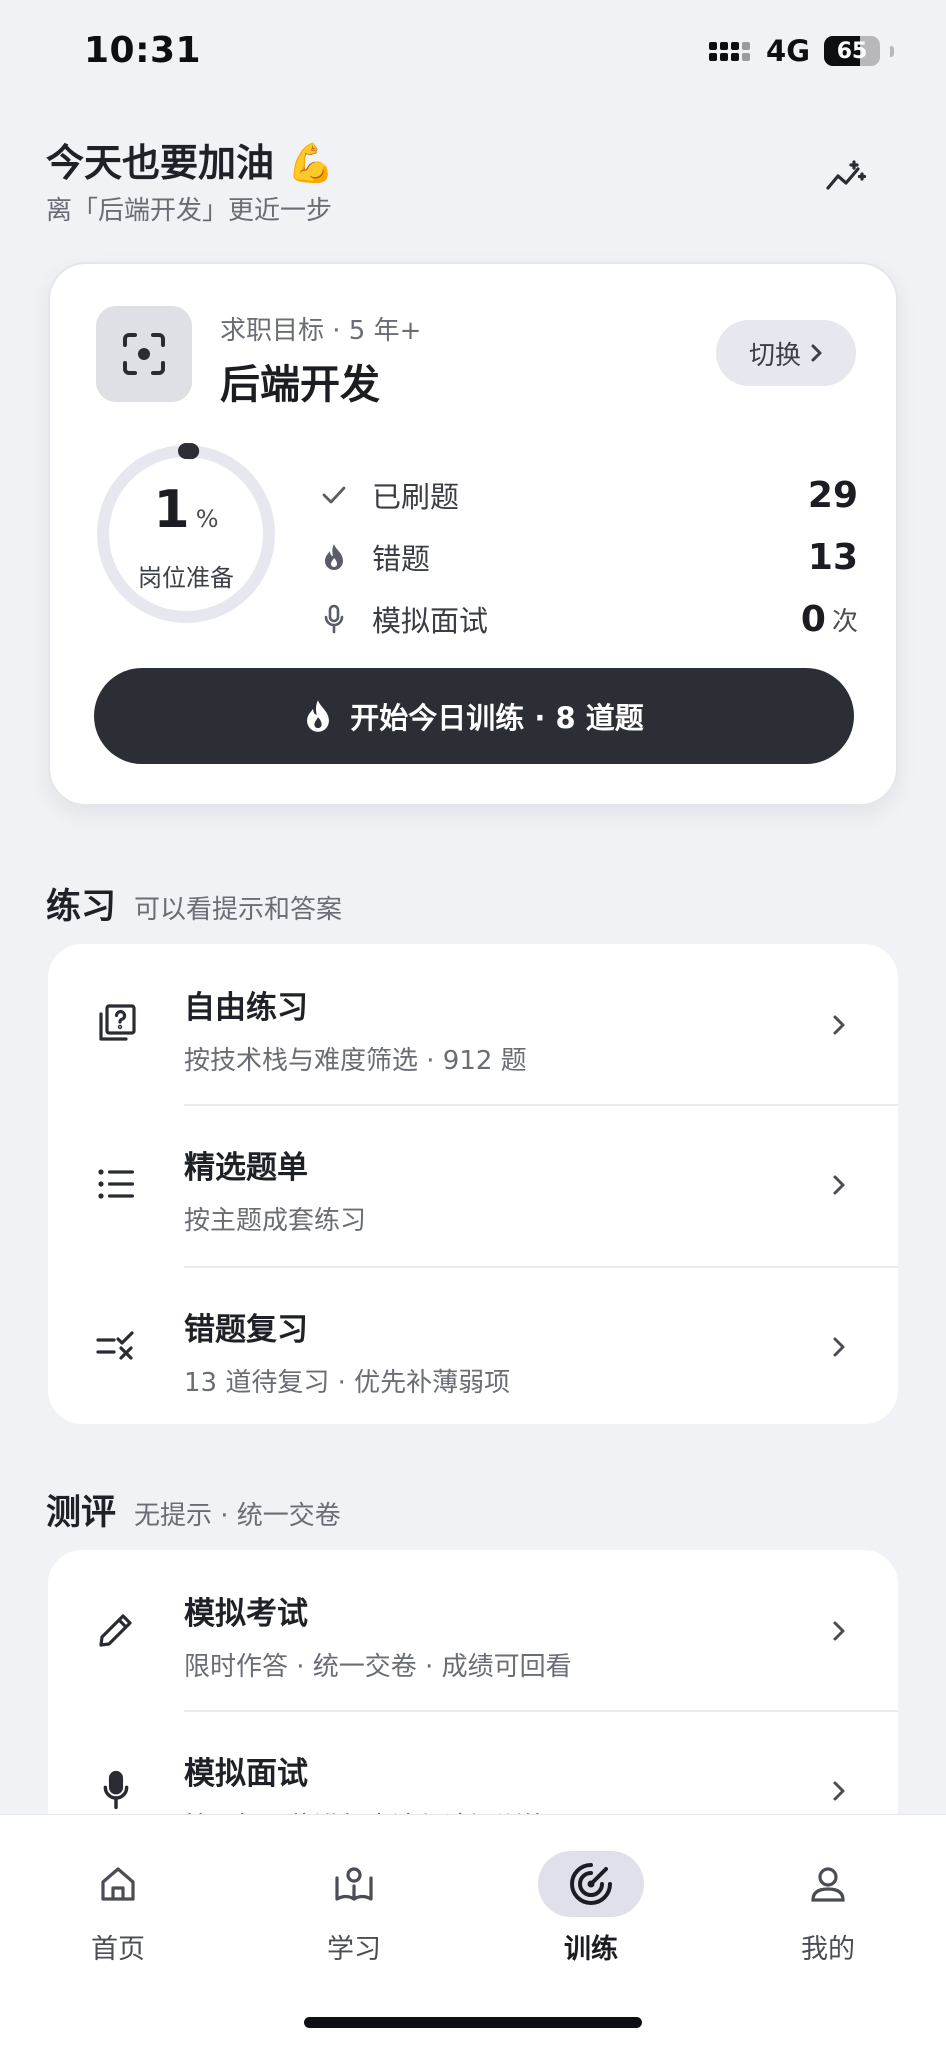  Describe the element at coordinates (189, 211) in the screenshot. I see `greeting-subtitle: 离「后端开发」更近一步` at that location.